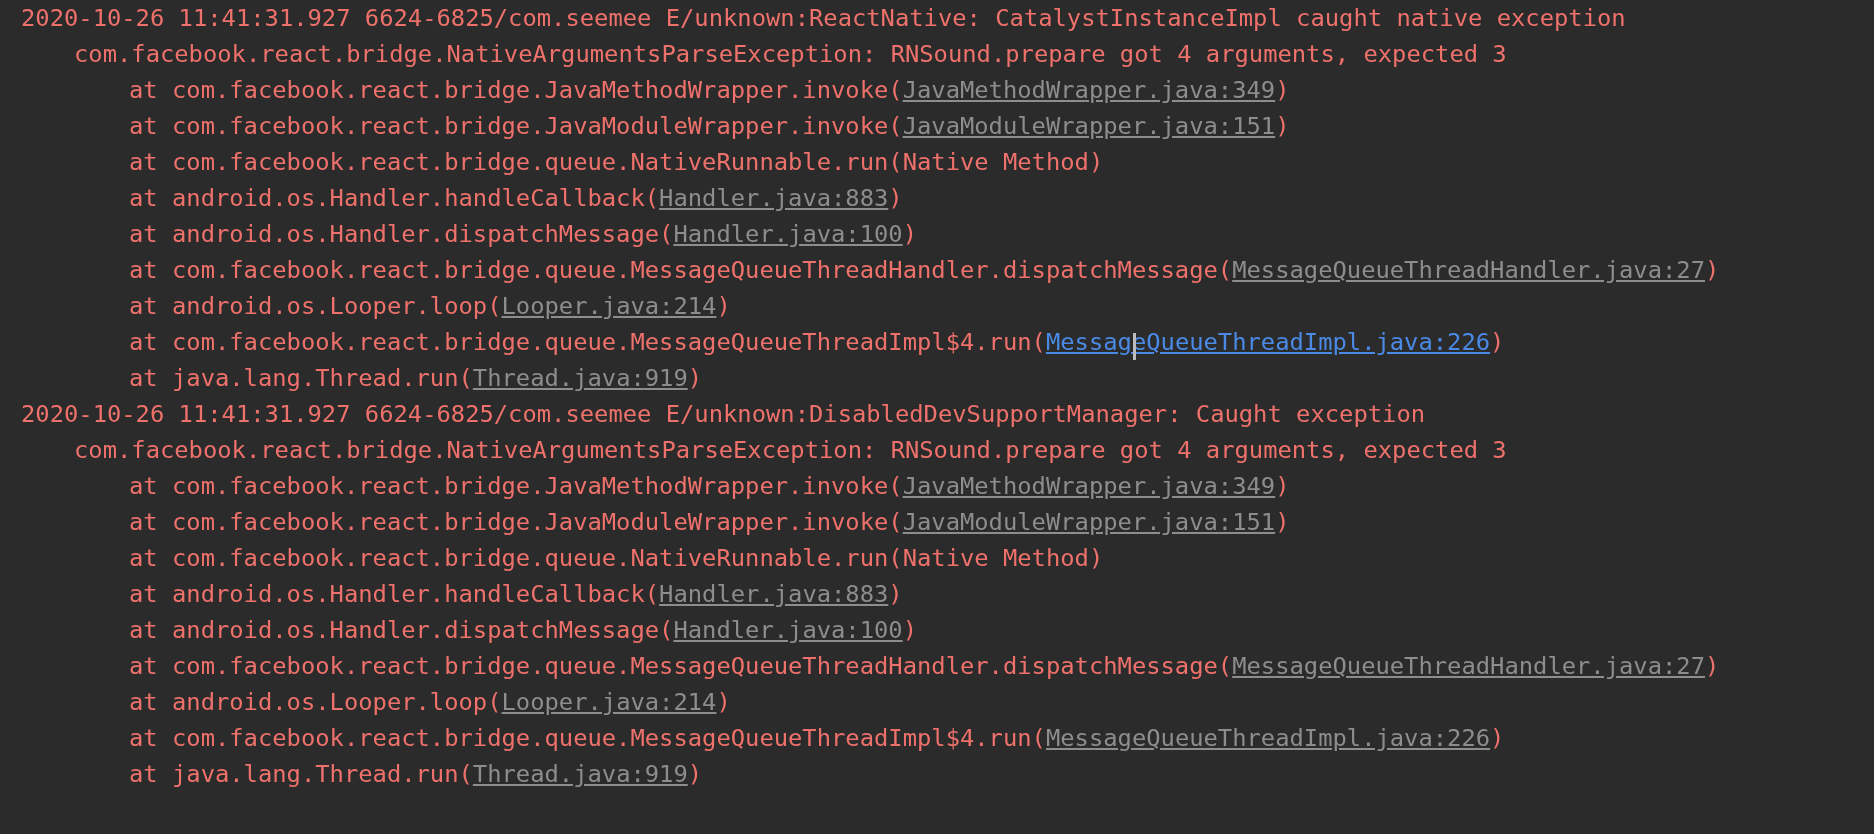 The image size is (1874, 834). What do you see at coordinates (724, 414) in the screenshot?
I see `log-header-line: 2020-10-26 11:41:31.927 6624-6825/com.seemee E/unknown:DisabledDevSupportManager: Caught exception` at bounding box center [724, 414].